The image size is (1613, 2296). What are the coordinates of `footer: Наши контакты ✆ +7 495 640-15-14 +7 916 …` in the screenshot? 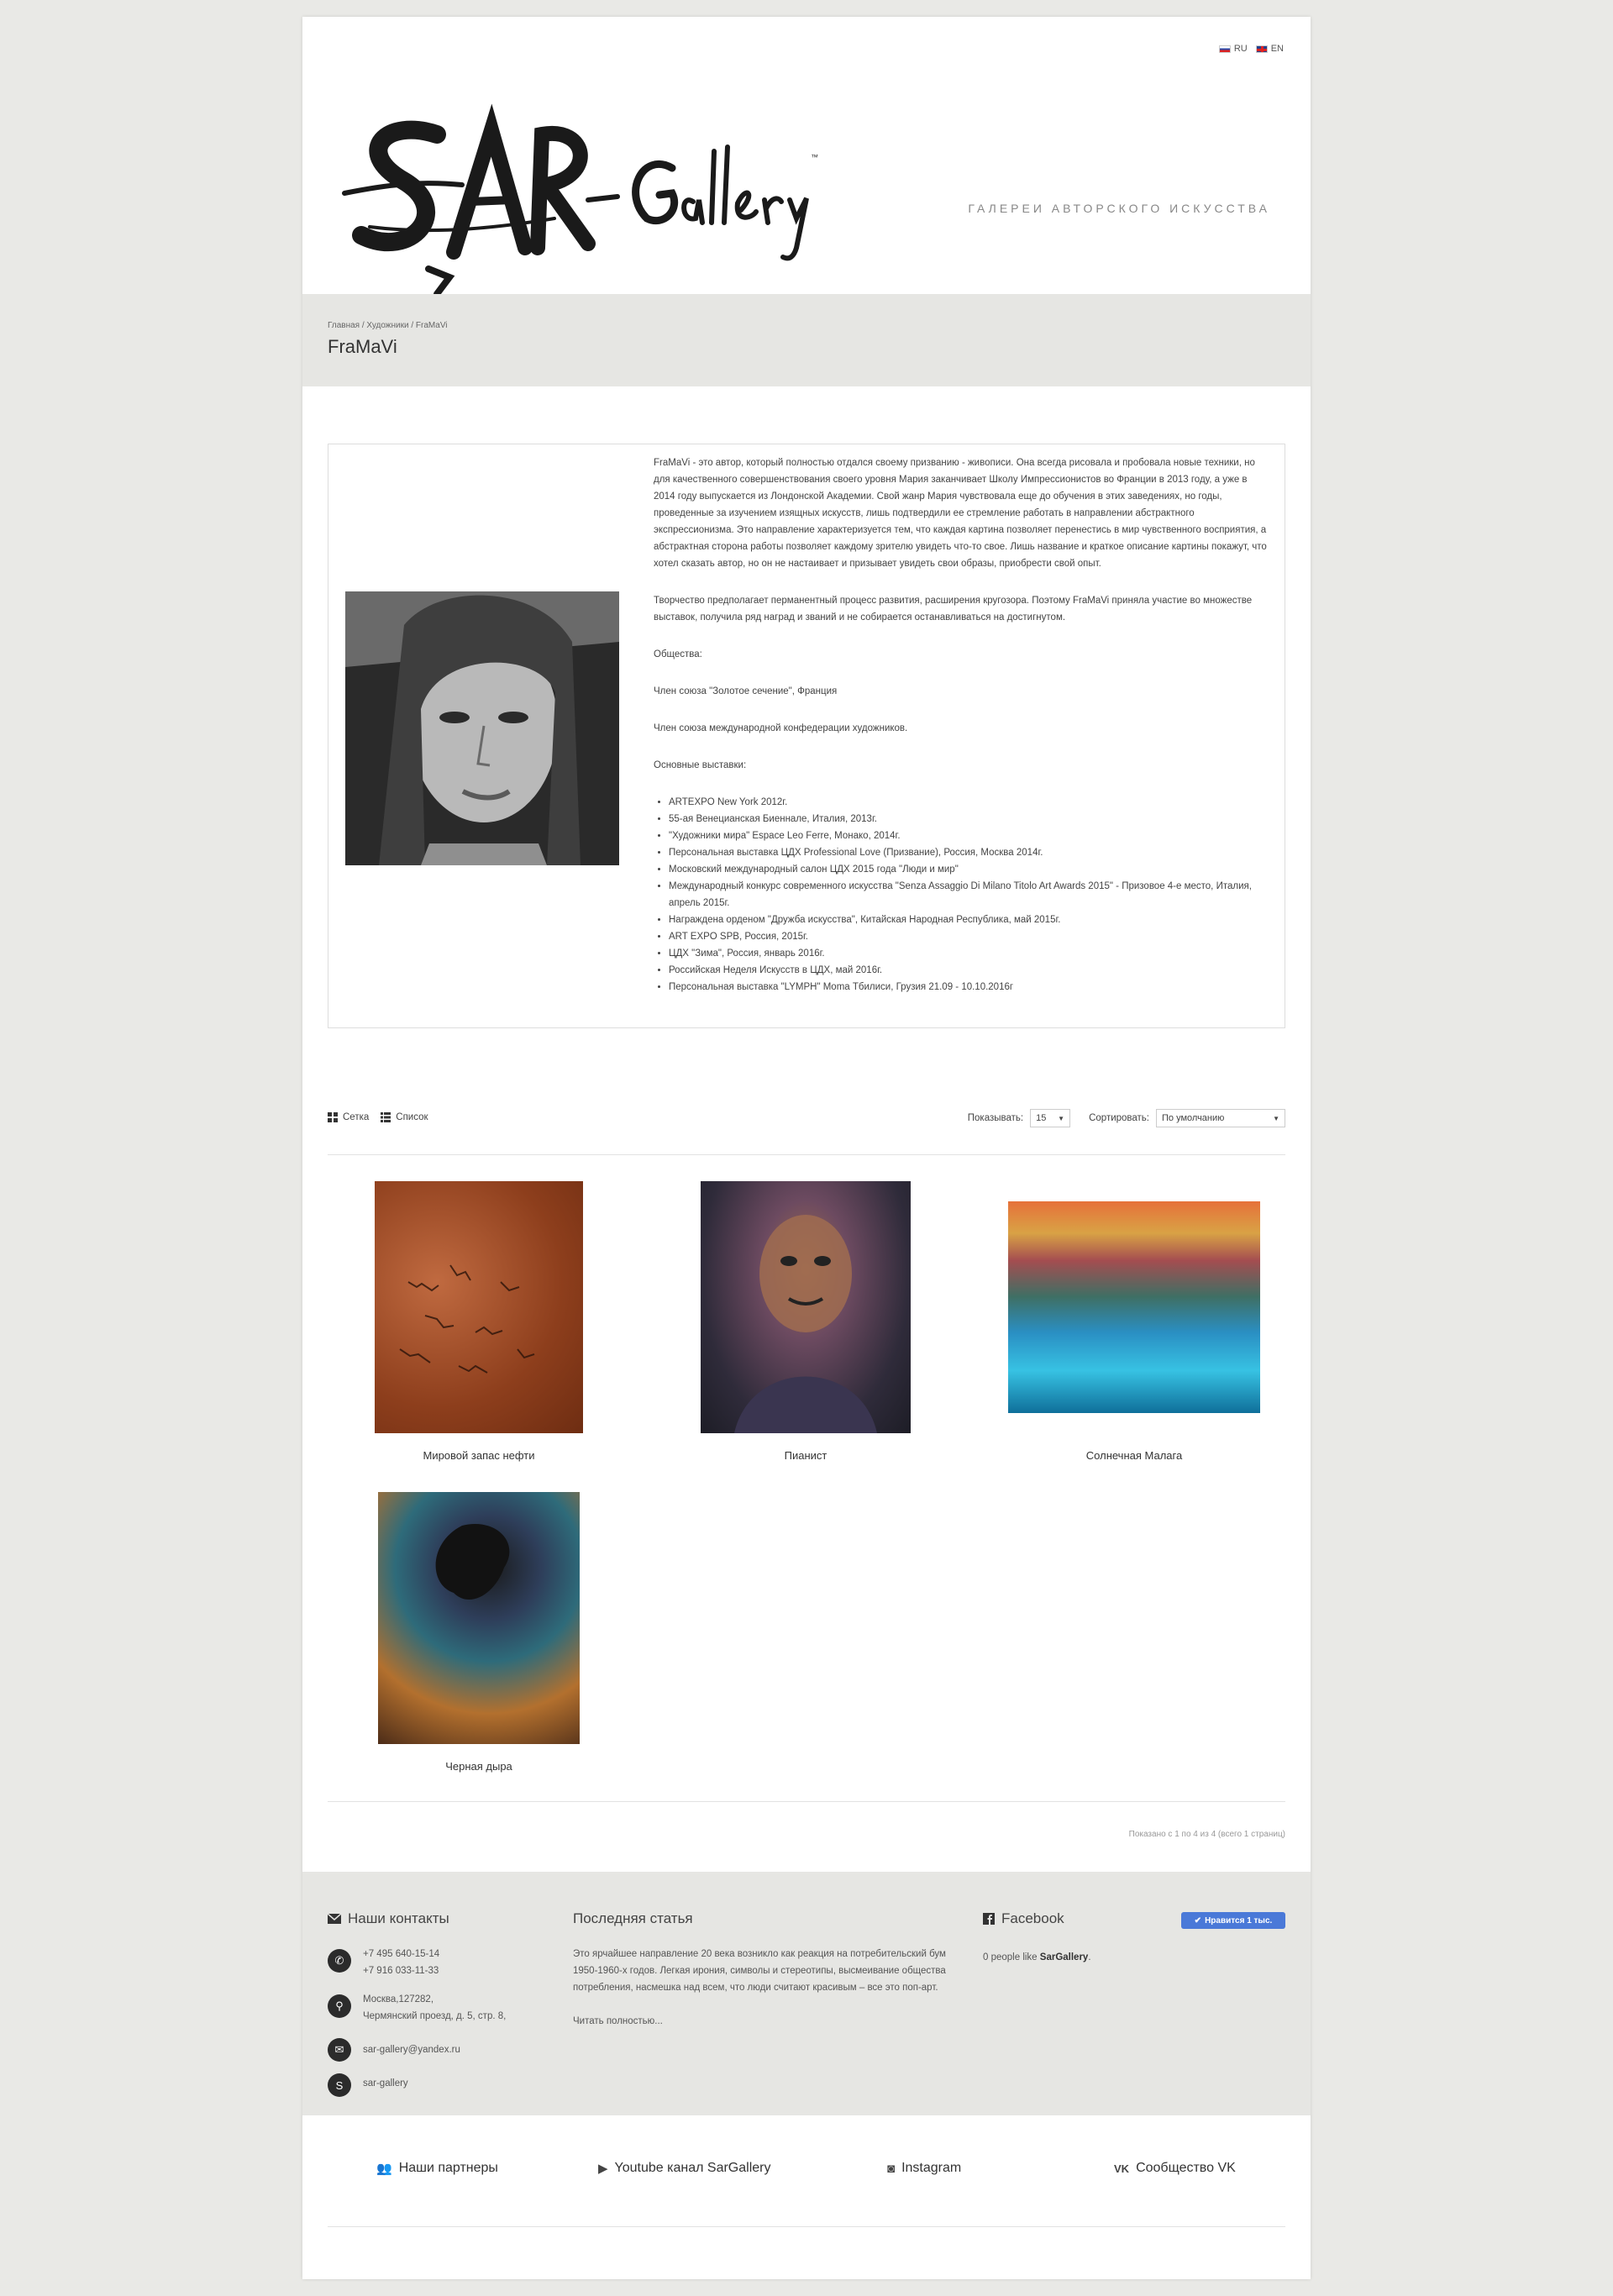 It's located at (806, 1993).